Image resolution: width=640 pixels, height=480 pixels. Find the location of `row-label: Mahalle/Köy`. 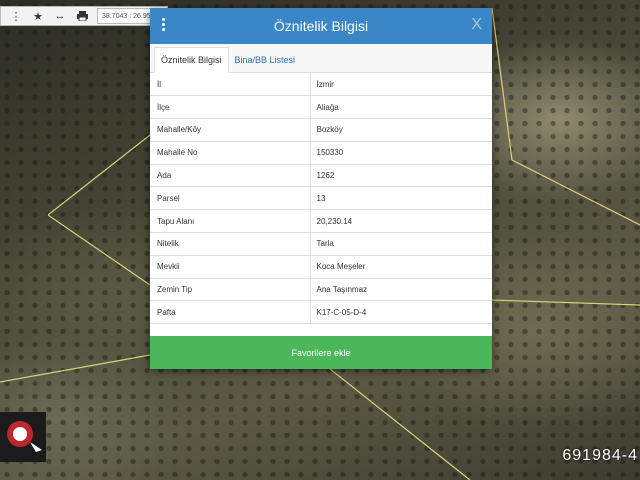

row-label: Mahalle/Köy is located at coordinates (230, 130).